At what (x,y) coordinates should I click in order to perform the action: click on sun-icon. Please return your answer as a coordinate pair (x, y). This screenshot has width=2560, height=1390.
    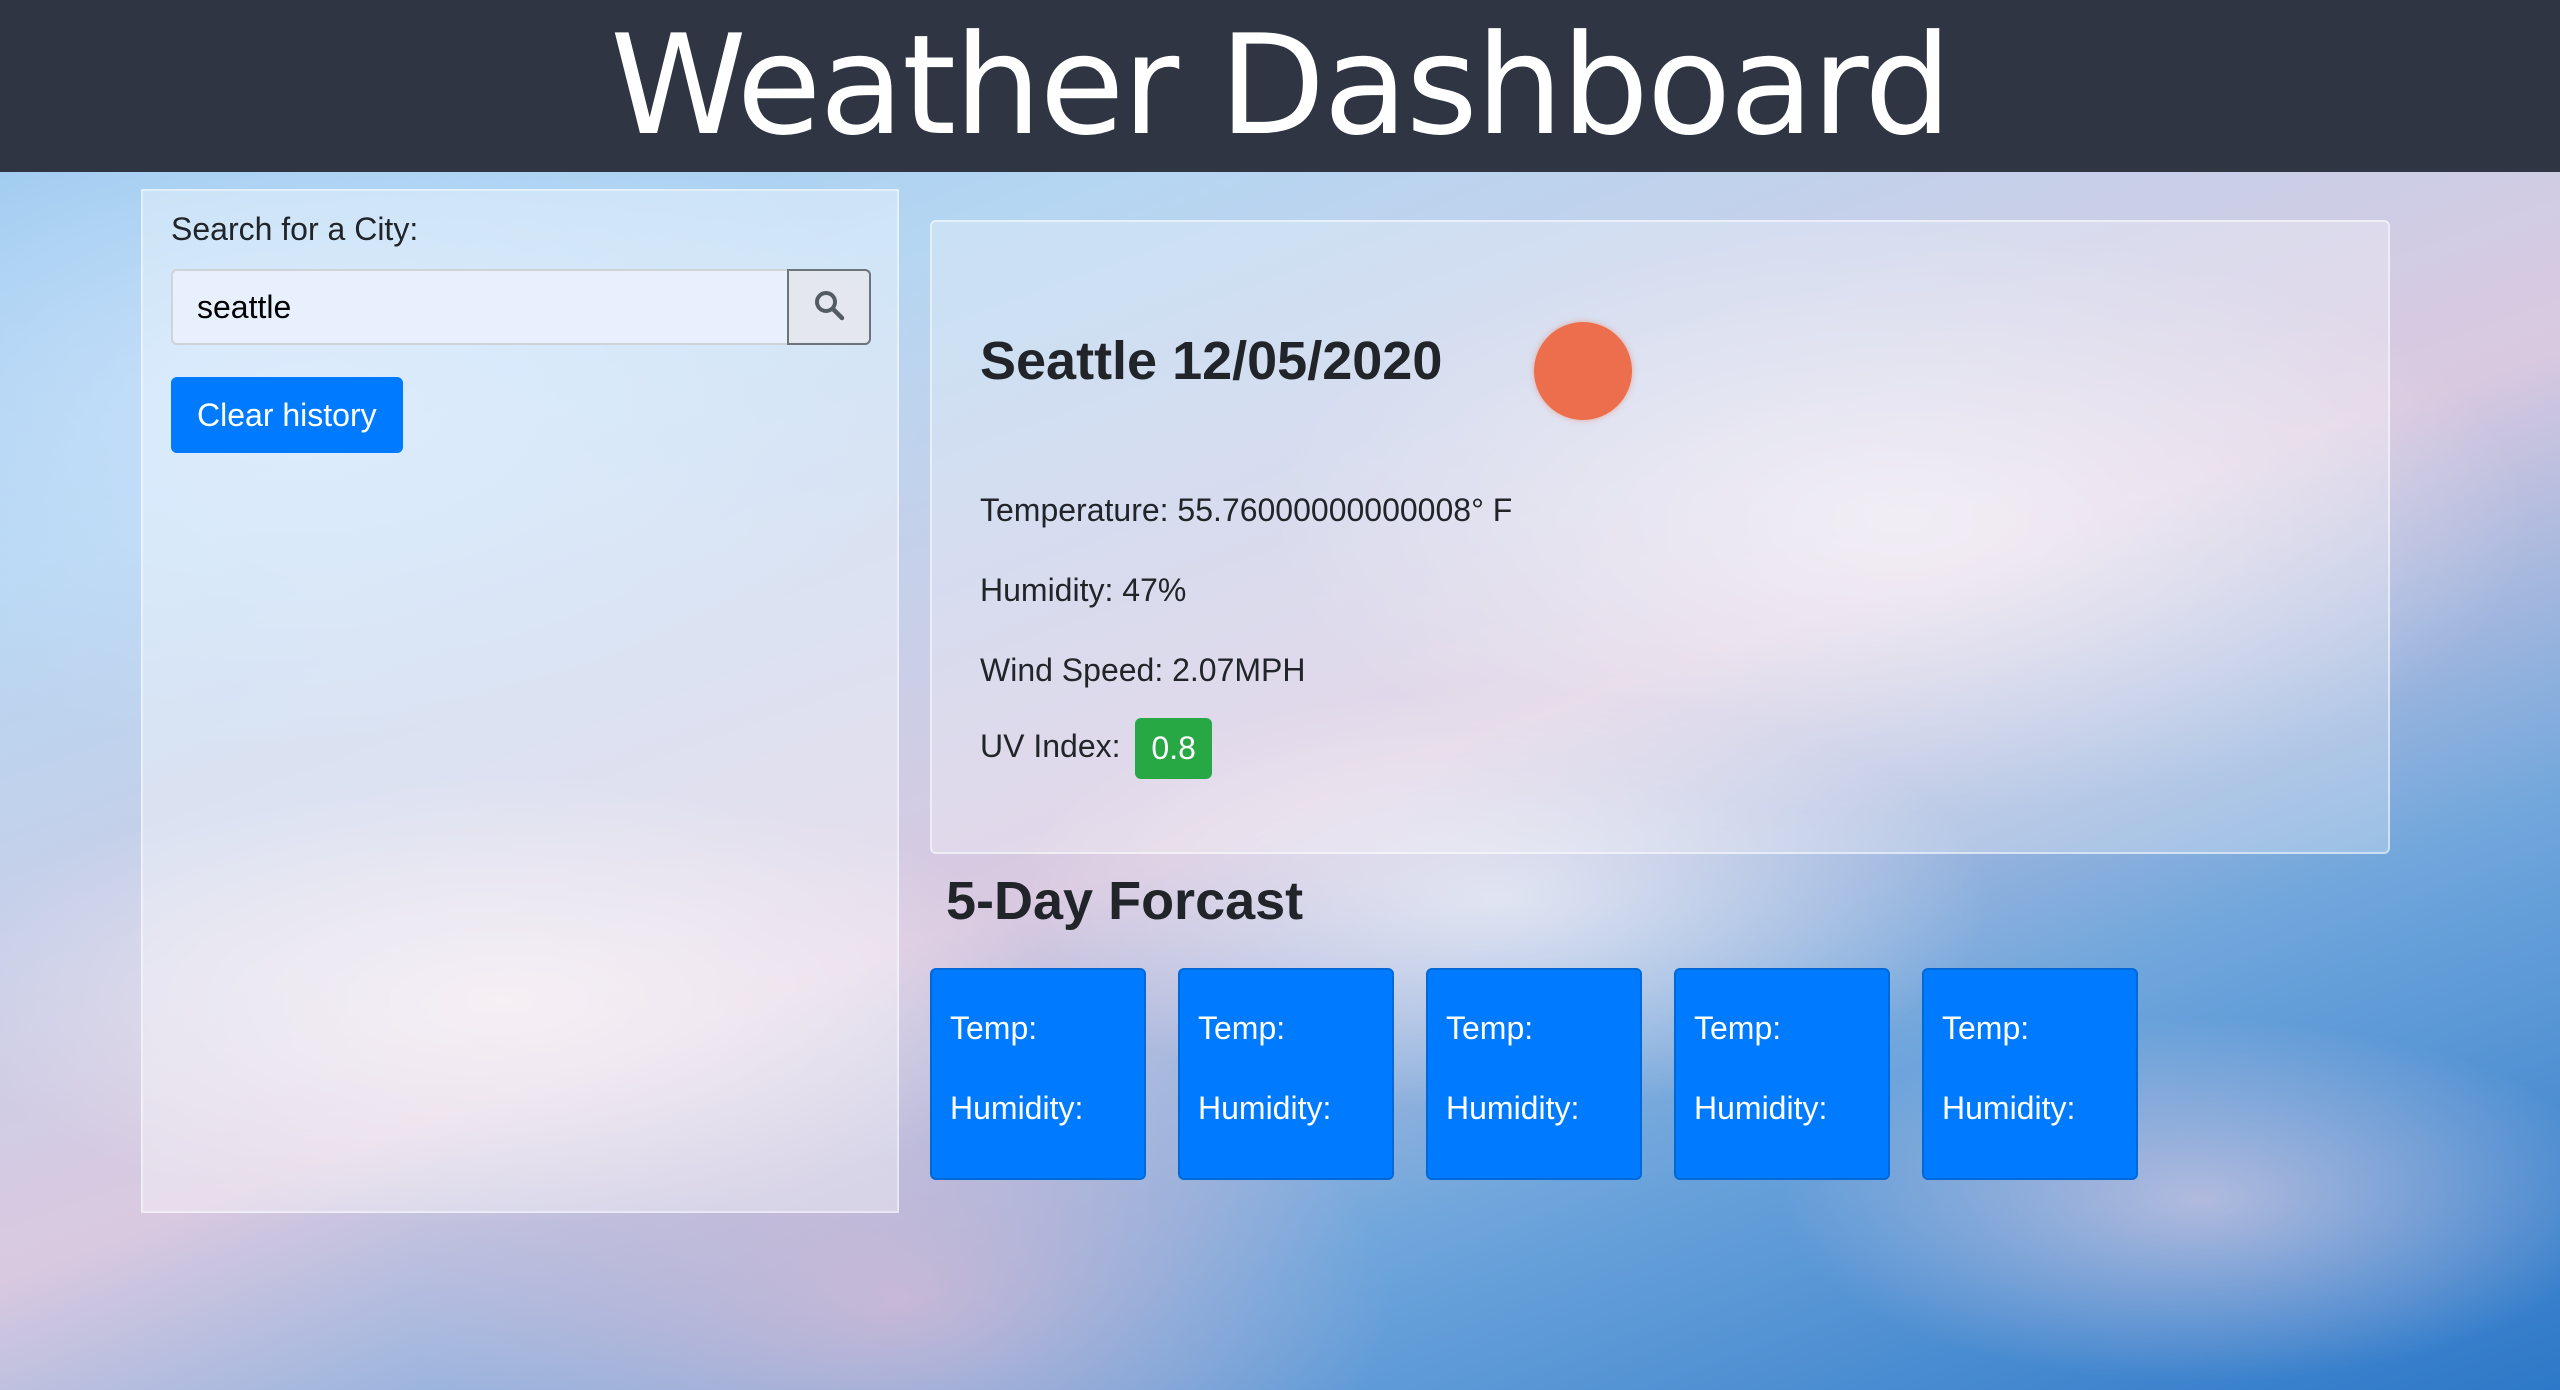
    Looking at the image, I should click on (1583, 371).